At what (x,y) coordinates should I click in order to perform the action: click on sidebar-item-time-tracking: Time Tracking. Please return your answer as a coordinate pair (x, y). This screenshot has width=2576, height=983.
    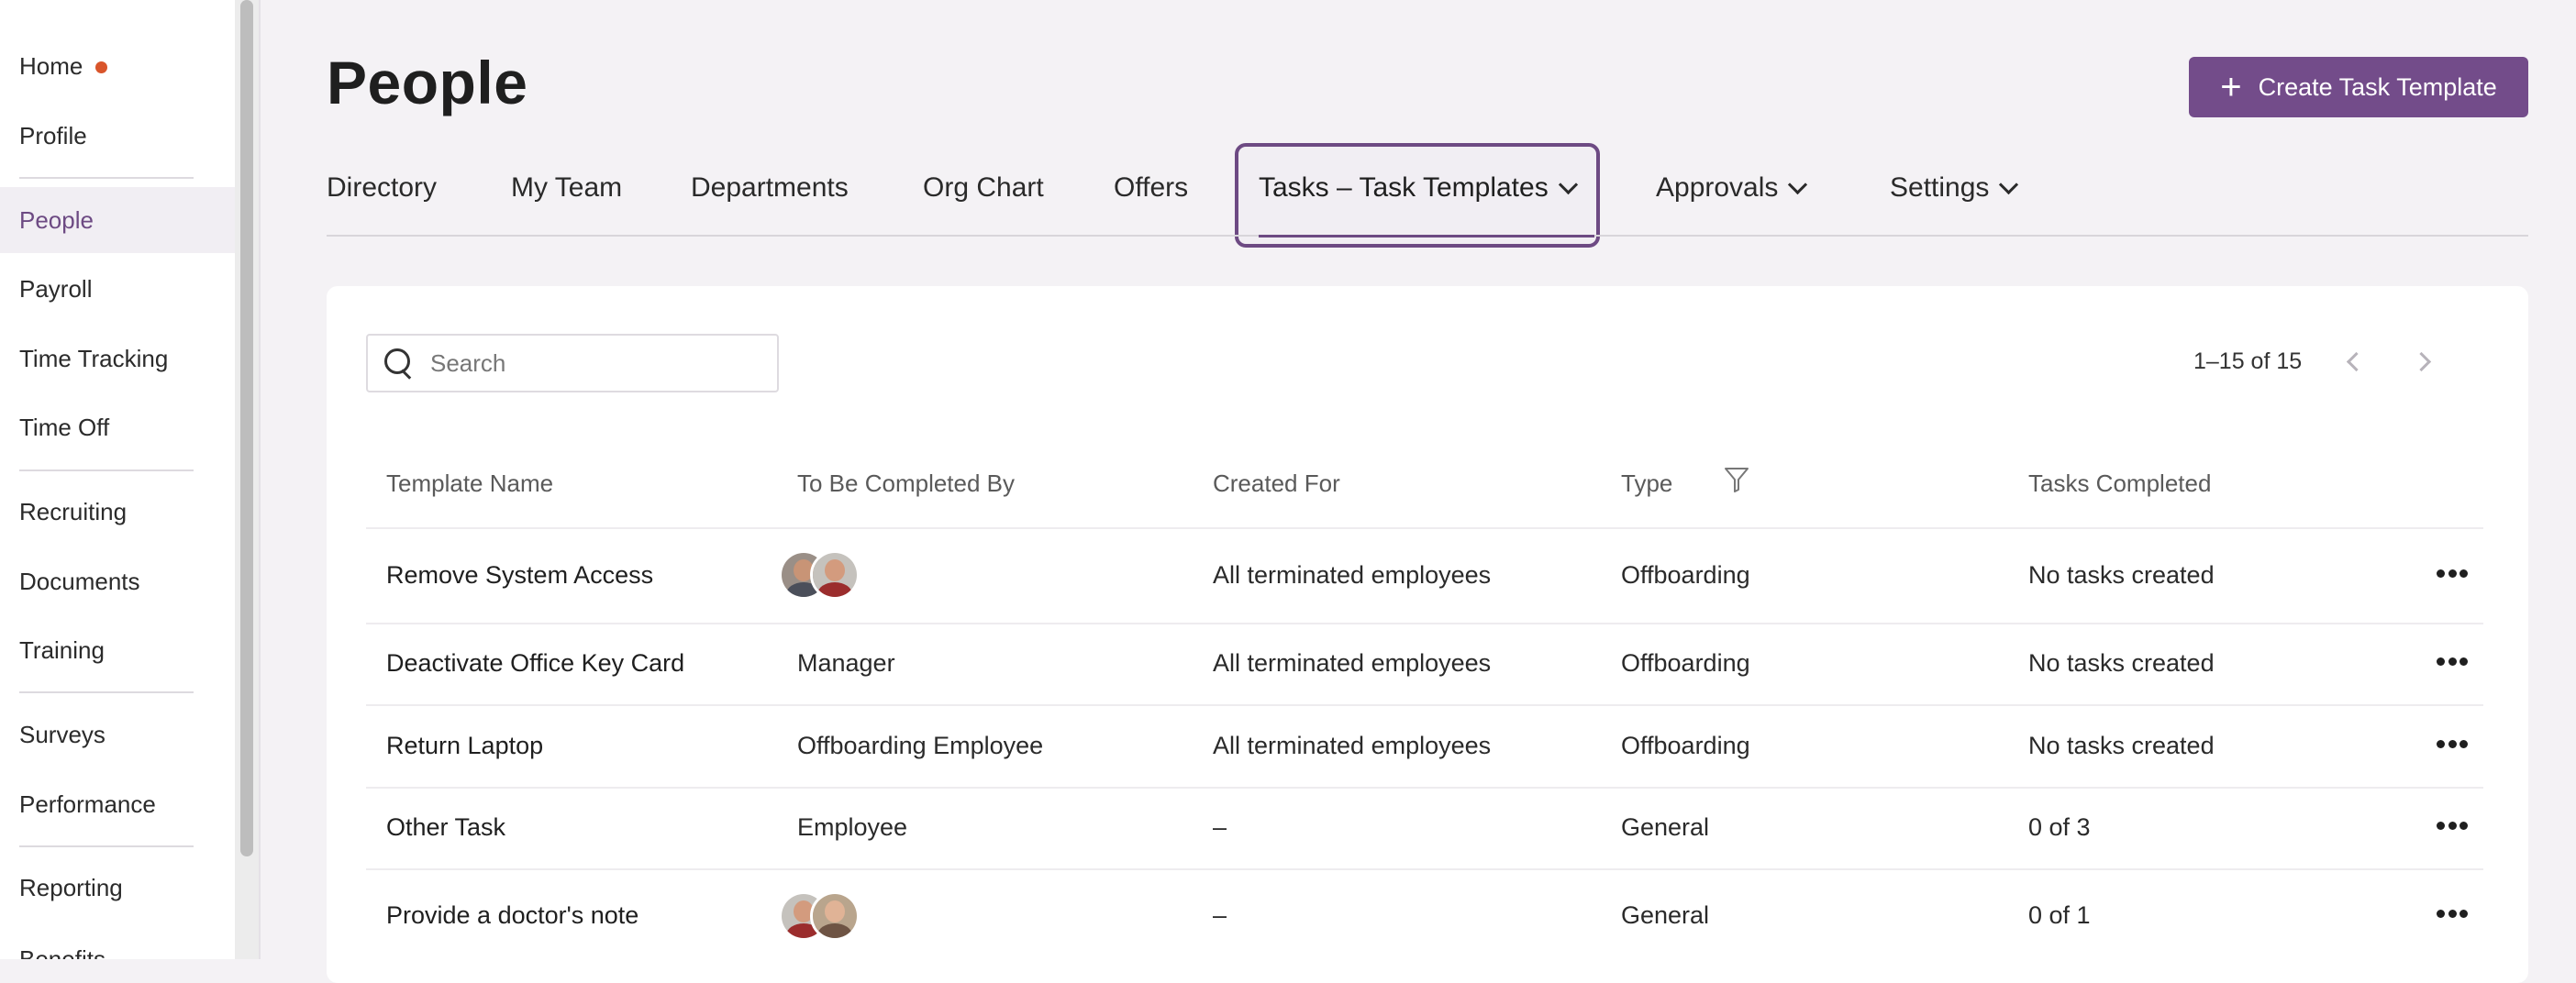
    Looking at the image, I should click on (117, 359).